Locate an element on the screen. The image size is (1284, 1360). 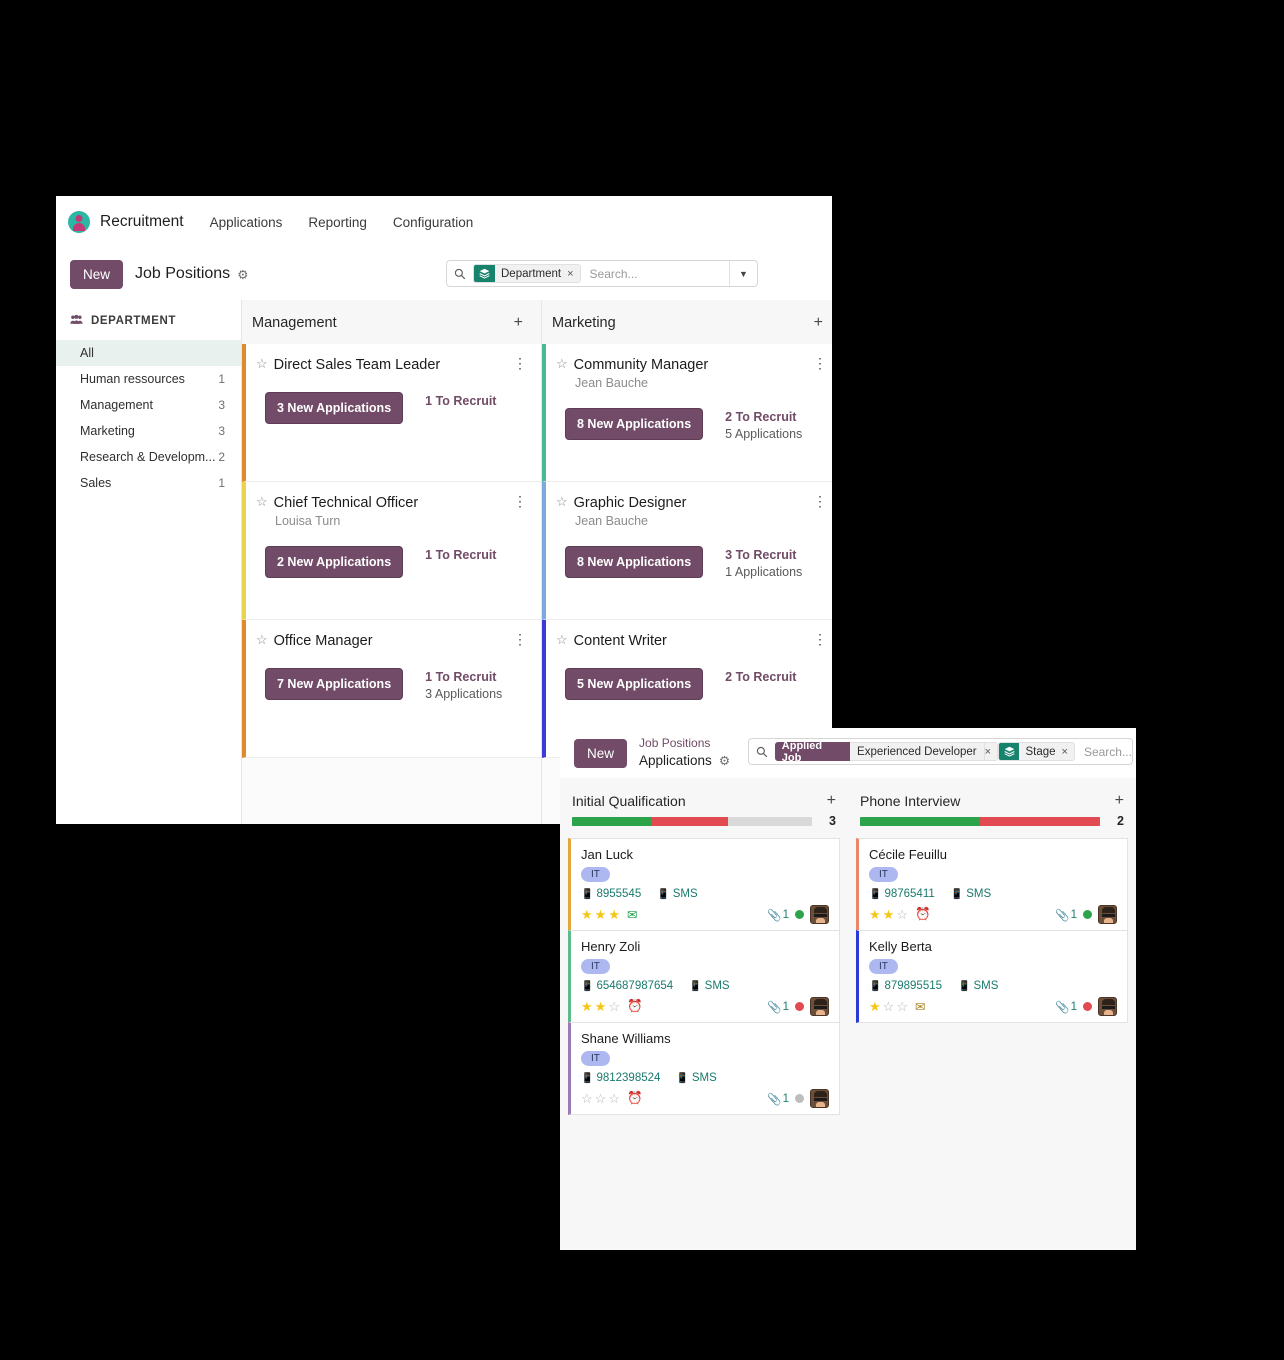
sidebar-item-sales: Sales 1 is located at coordinates (148, 483).